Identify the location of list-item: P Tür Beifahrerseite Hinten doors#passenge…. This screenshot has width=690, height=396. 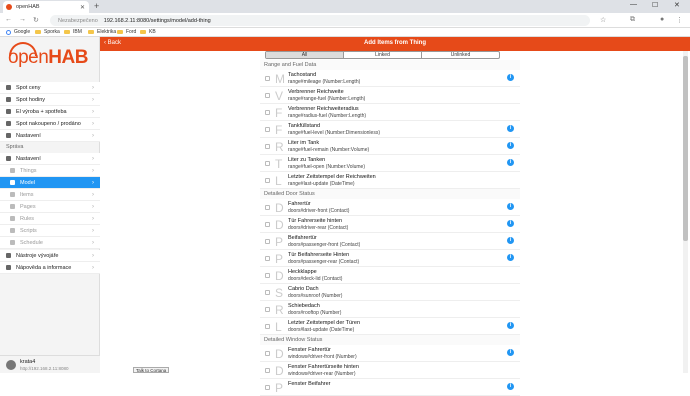
(390, 258).